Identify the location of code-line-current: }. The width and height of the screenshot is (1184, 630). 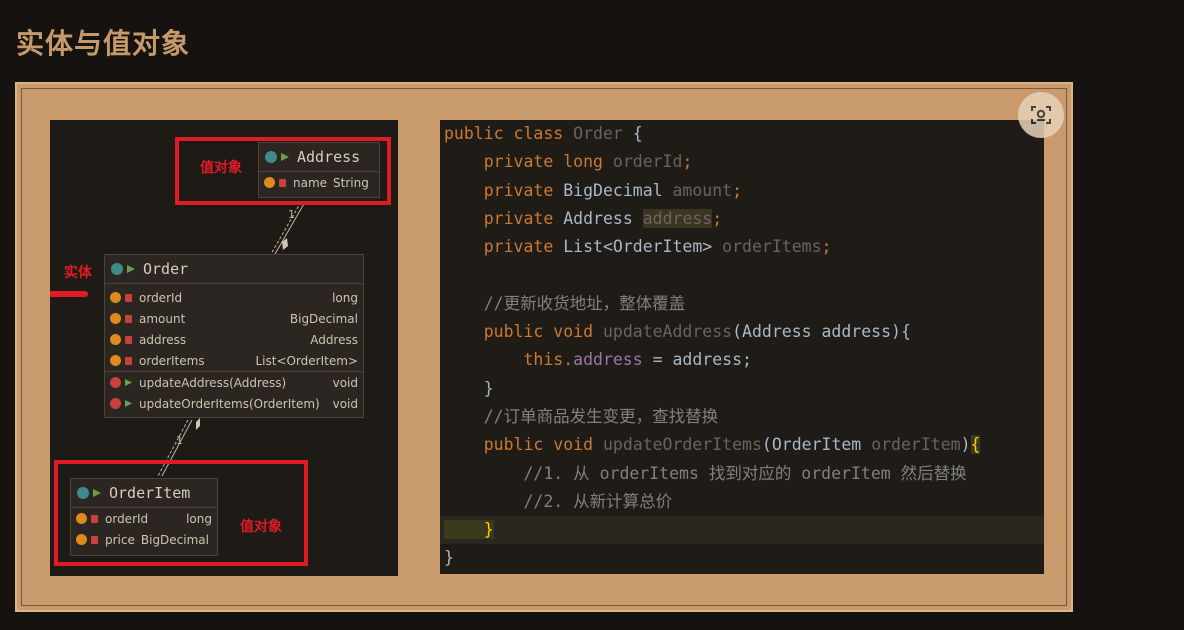
(742, 530).